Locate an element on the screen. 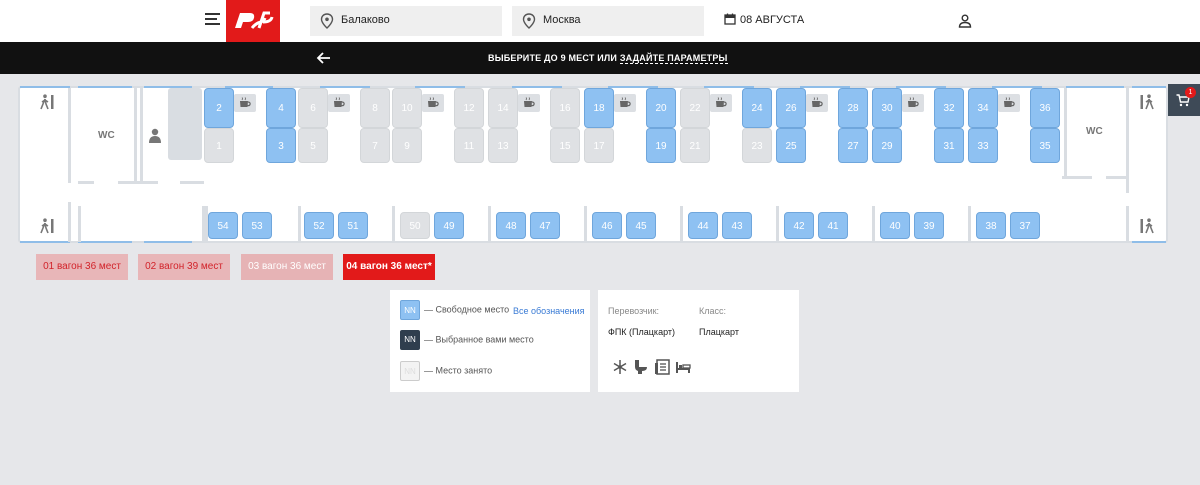 Image resolution: width=1200 pixels, height=485 pixels. seat-29: 29 is located at coordinates (887, 145).